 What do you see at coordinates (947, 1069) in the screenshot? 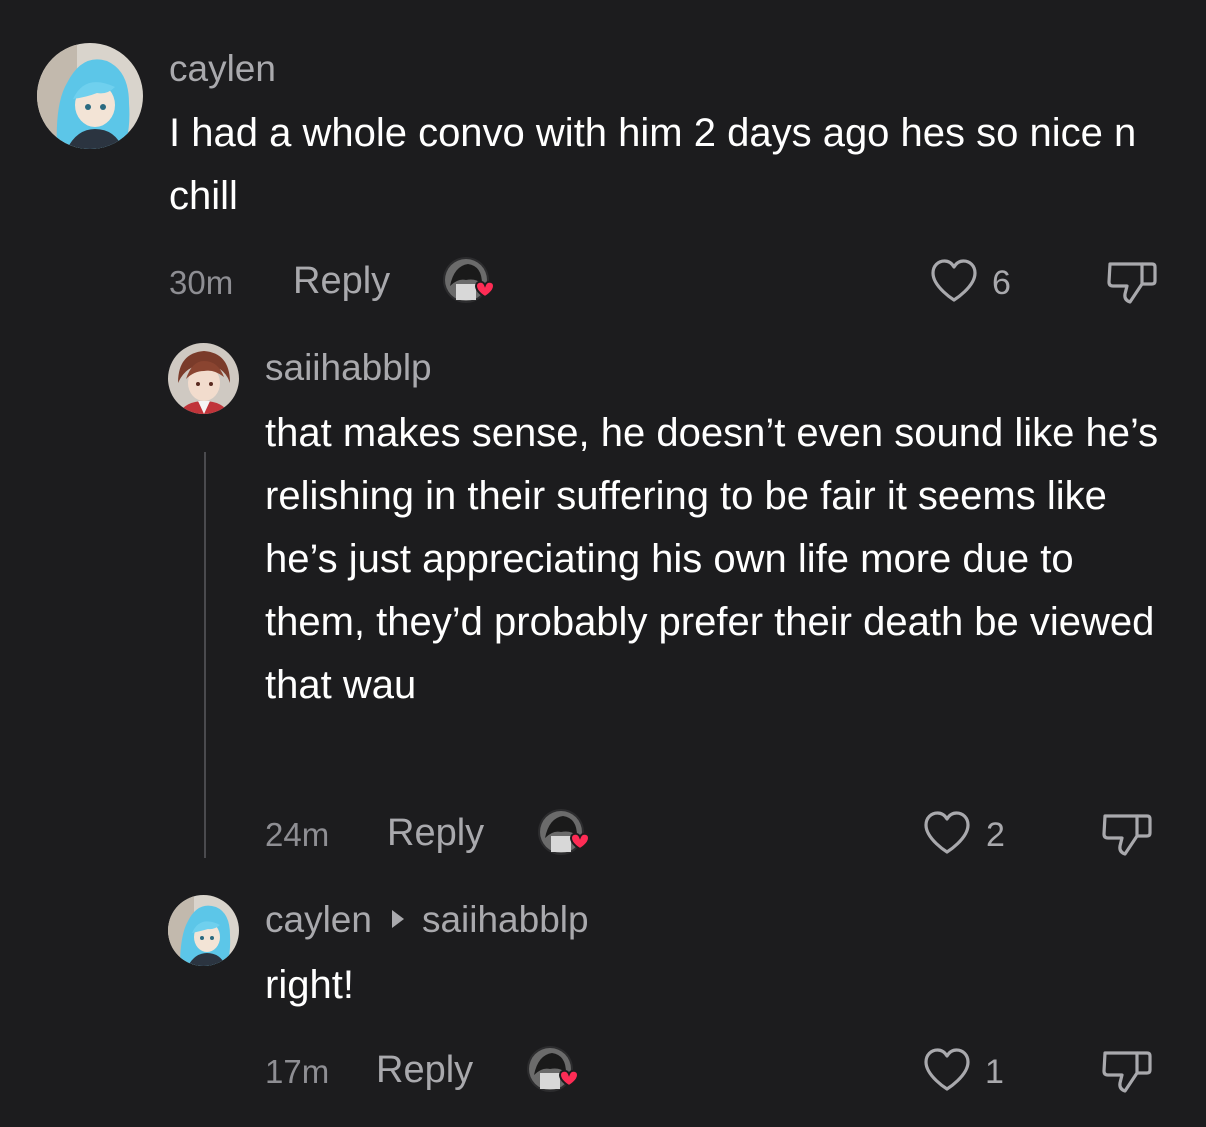
I see `heart-outline-icon` at bounding box center [947, 1069].